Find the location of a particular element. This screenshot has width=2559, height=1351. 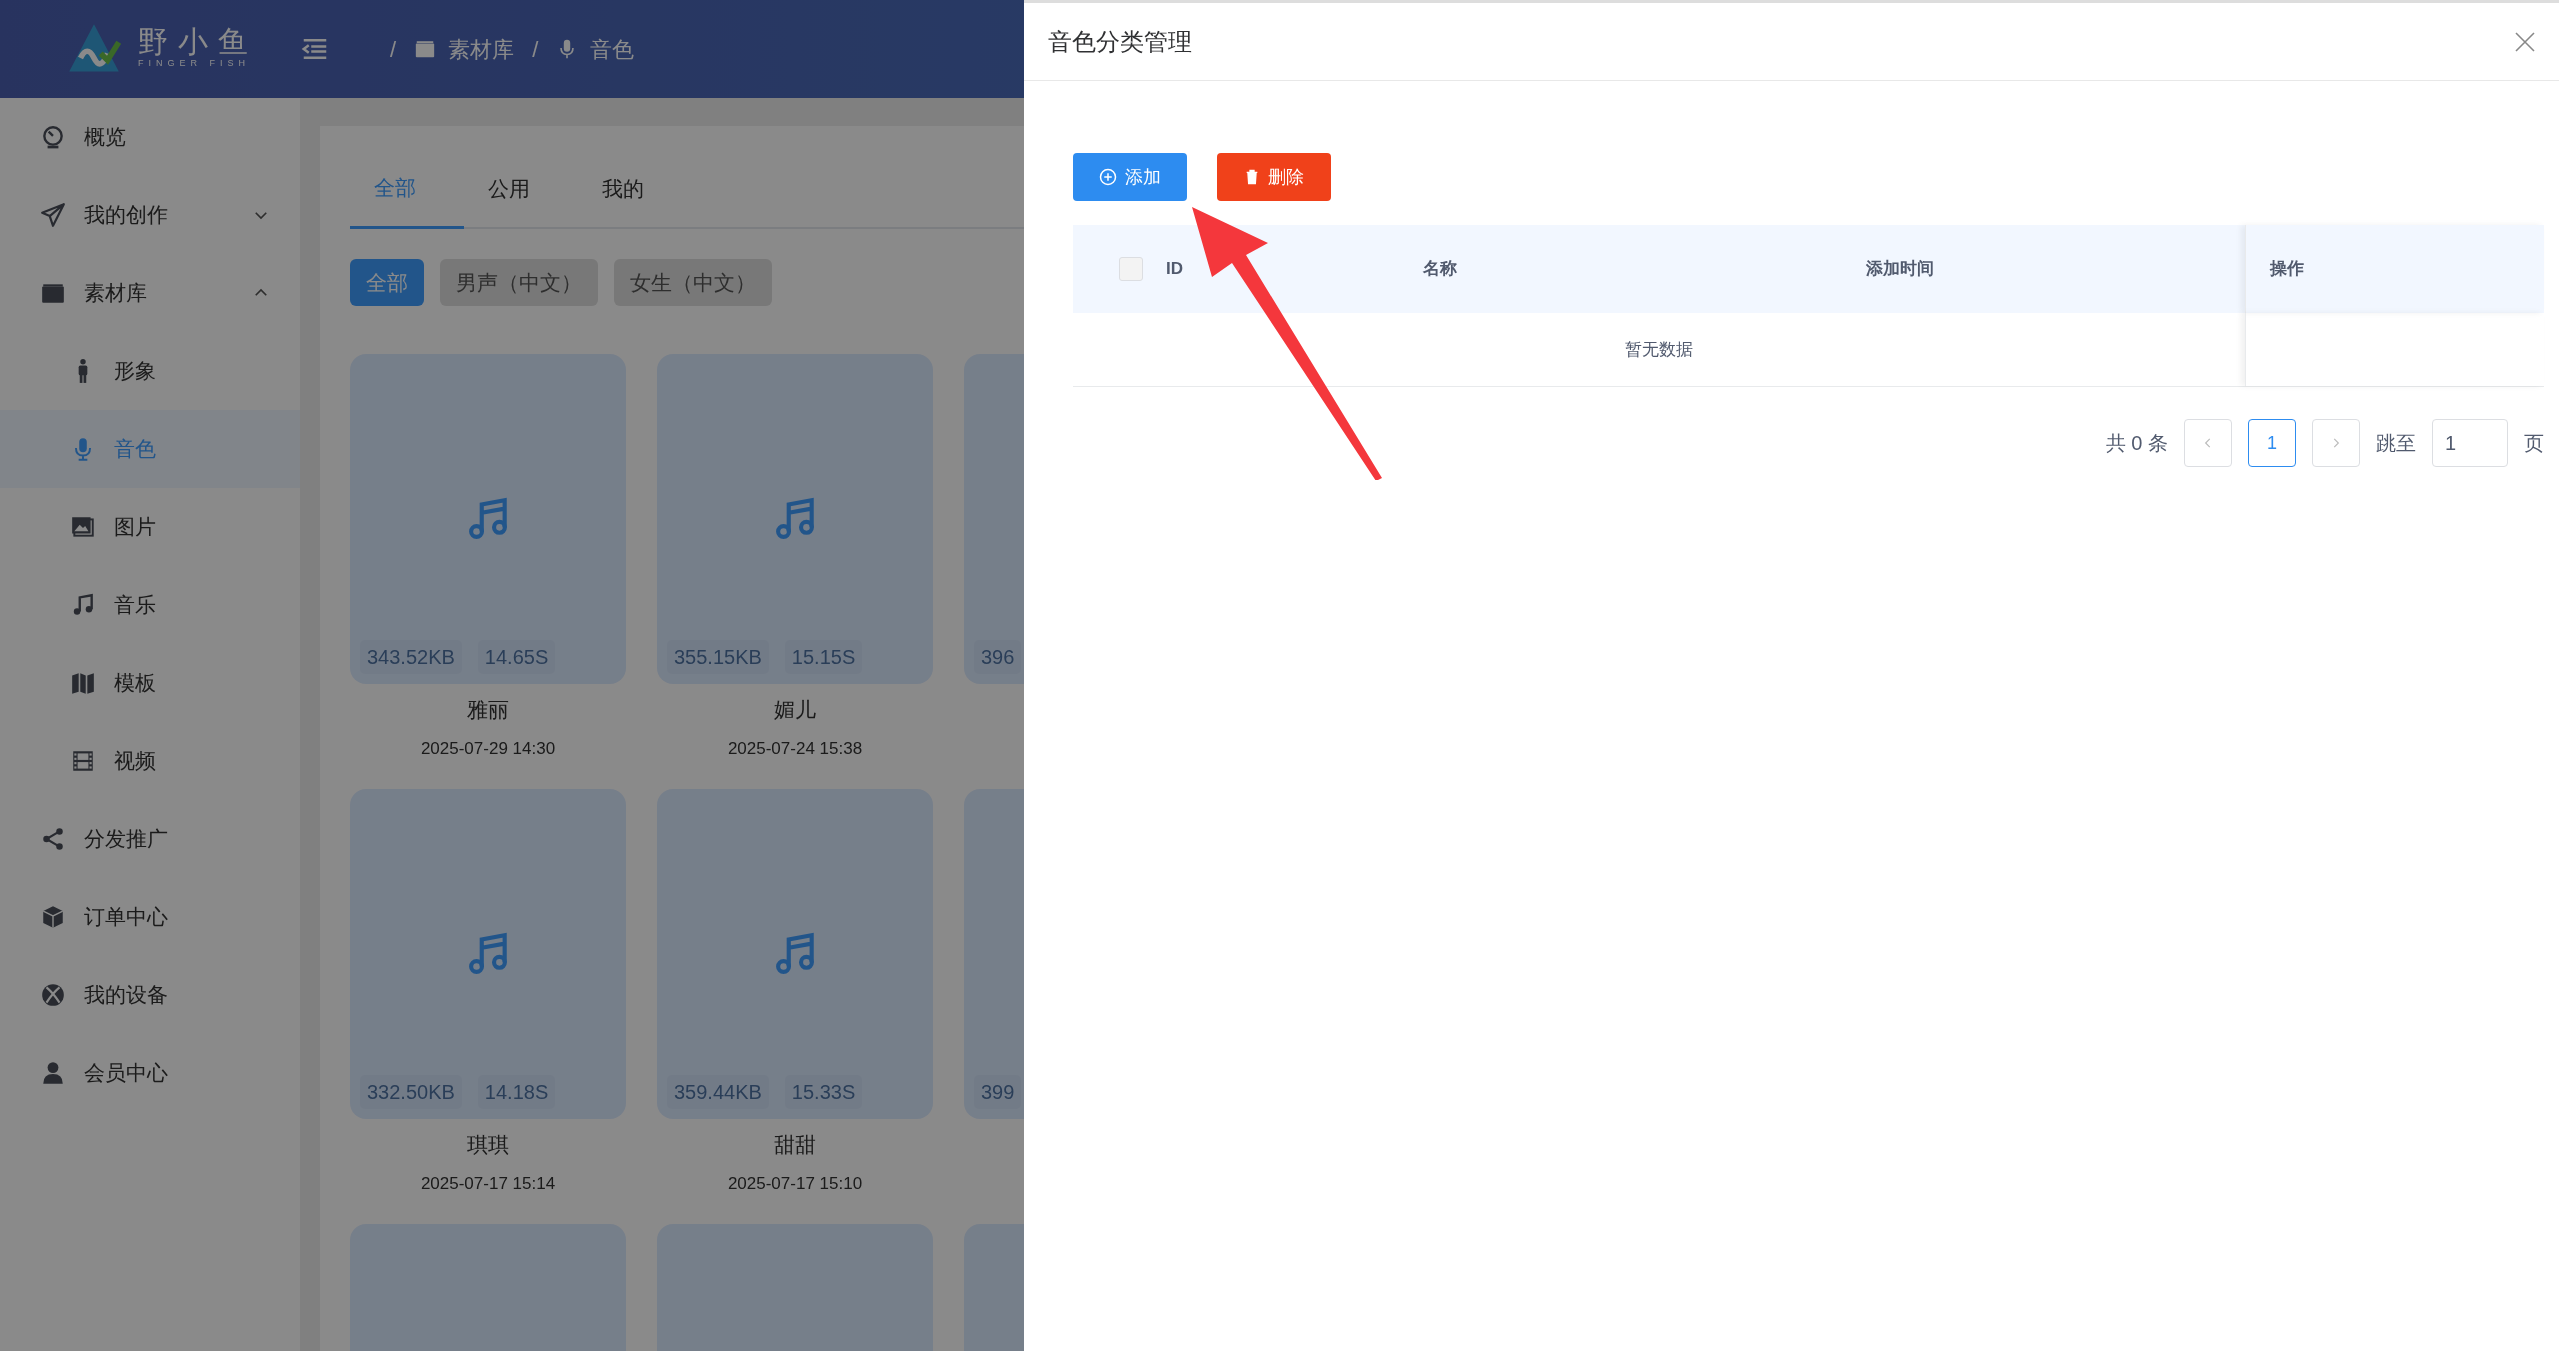

jump-label: 跳至 is located at coordinates (2396, 443).